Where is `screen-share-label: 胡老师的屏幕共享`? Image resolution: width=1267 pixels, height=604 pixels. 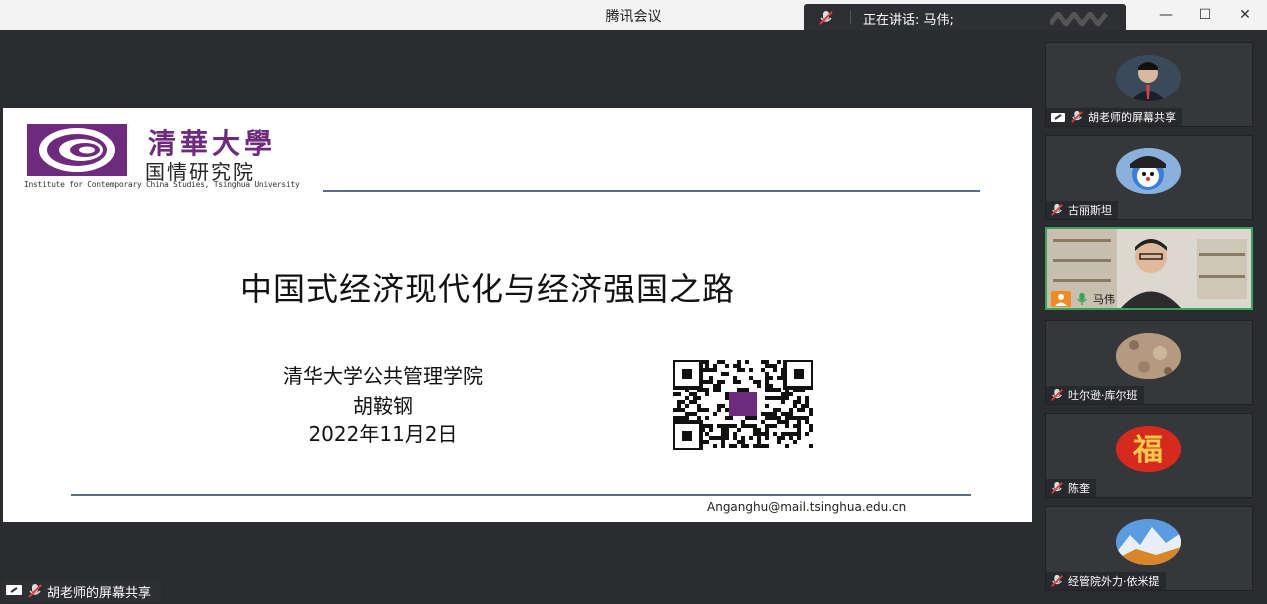 screen-share-label: 胡老师的屏幕共享 is located at coordinates (82, 591).